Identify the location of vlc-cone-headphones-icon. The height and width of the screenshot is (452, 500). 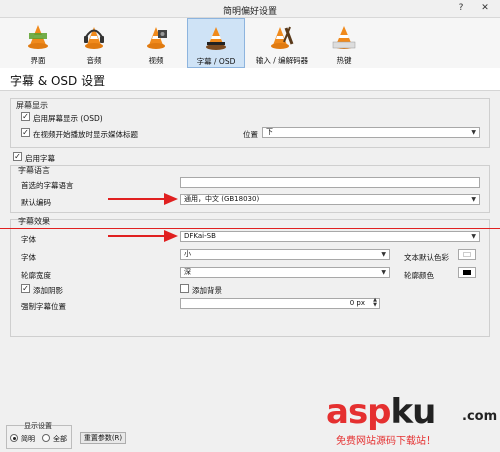
(94, 38).